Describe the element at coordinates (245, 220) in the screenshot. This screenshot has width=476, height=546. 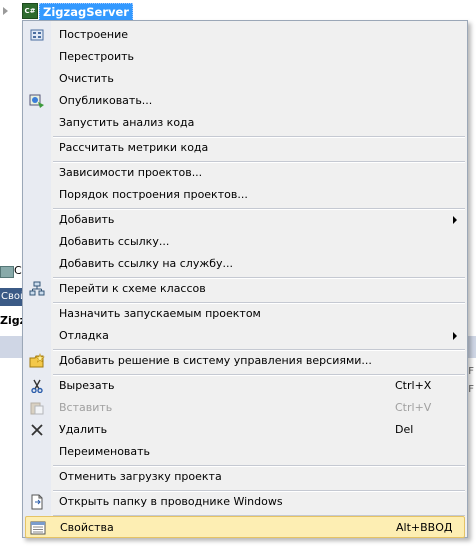
I see `menu-item-add: Добавить` at that location.